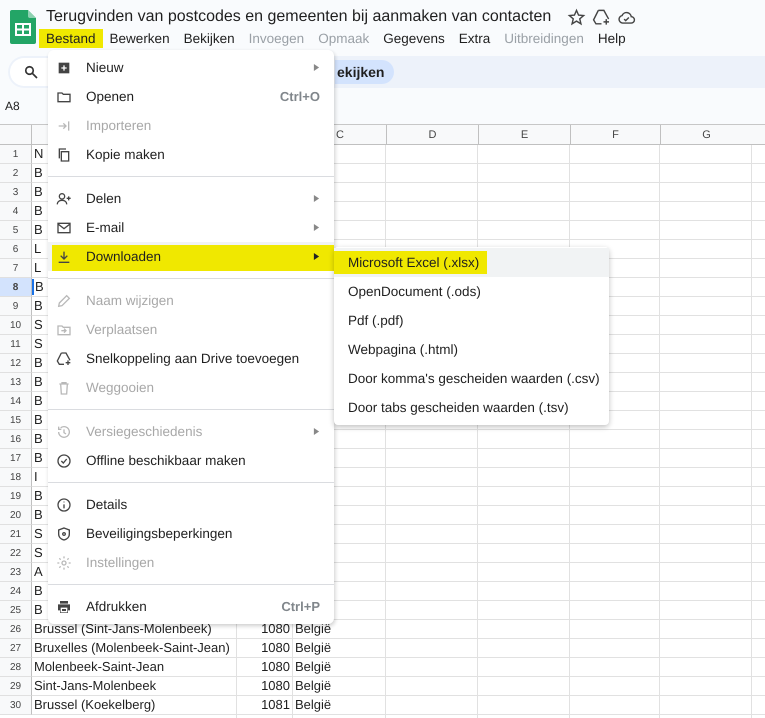 Image resolution: width=765 pixels, height=718 pixels. I want to click on spreadsheet-logo-icon, so click(23, 27).